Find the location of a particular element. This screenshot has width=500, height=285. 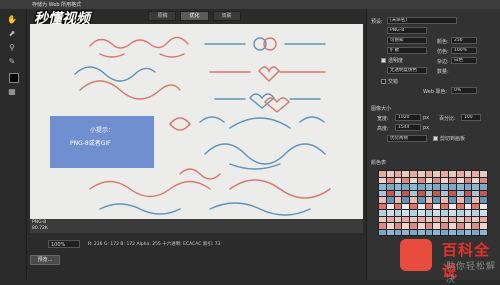

clip-artboard-checkbox is located at coordinates (435, 138).